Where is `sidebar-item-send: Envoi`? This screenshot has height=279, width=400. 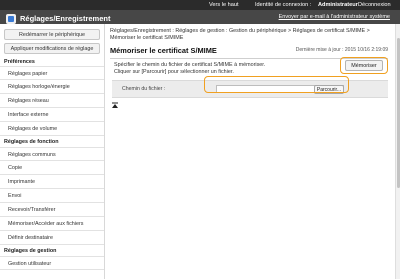 sidebar-item-send: Envoi is located at coordinates (52, 196).